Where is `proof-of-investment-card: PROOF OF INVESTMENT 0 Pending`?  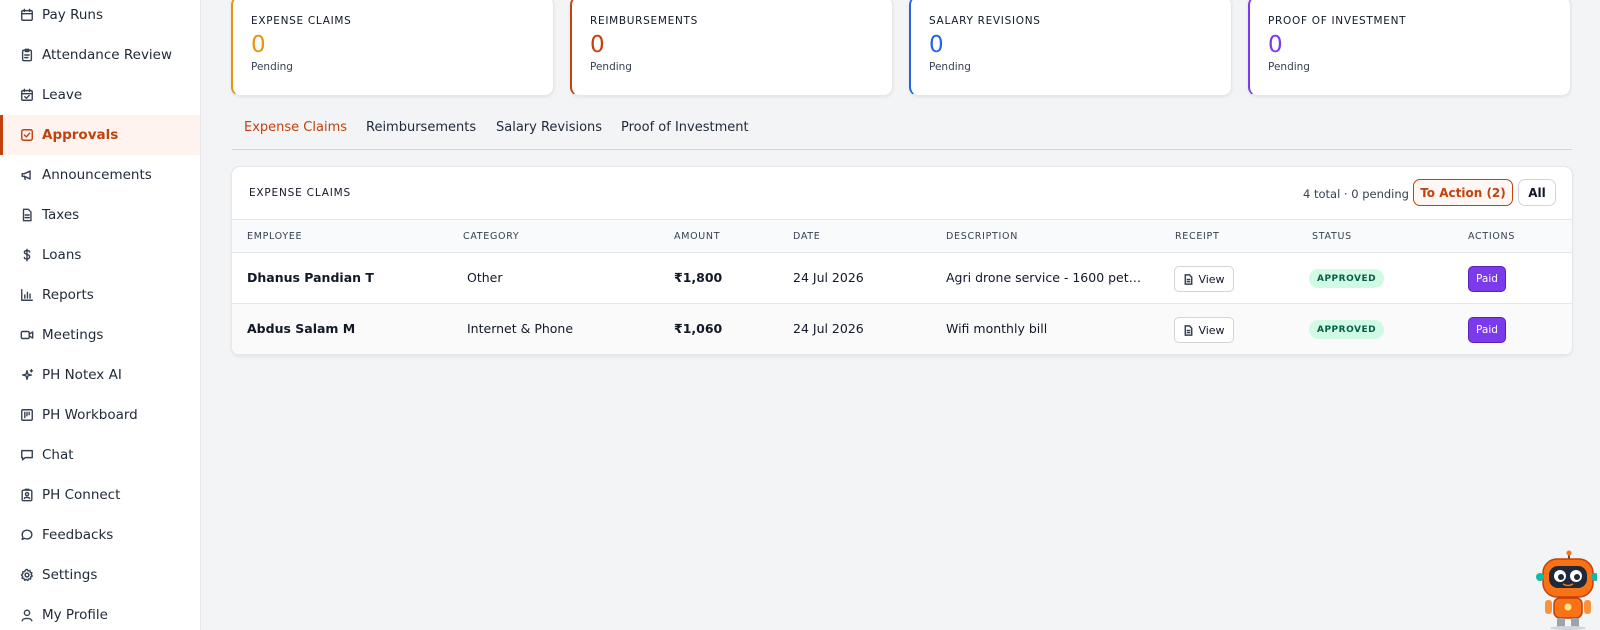 proof-of-investment-card: PROOF OF INVESTMENT 0 Pending is located at coordinates (1409, 48).